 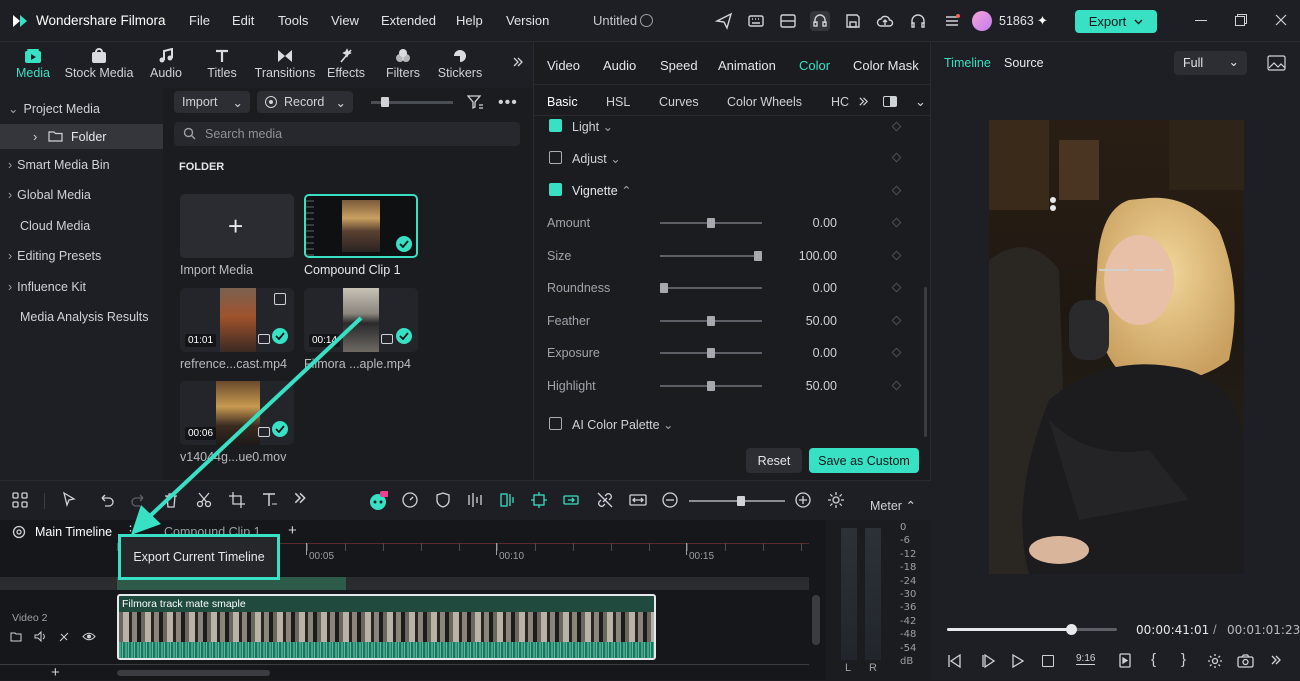 I want to click on slider-amount, so click(x=711, y=223).